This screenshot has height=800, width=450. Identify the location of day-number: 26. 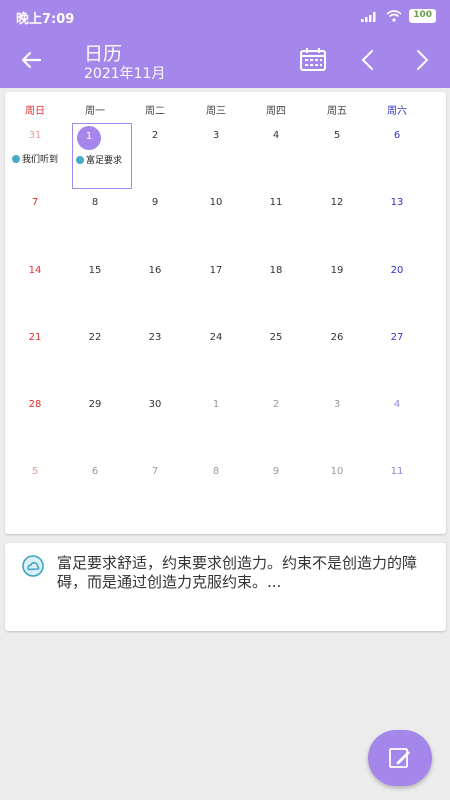
(337, 337).